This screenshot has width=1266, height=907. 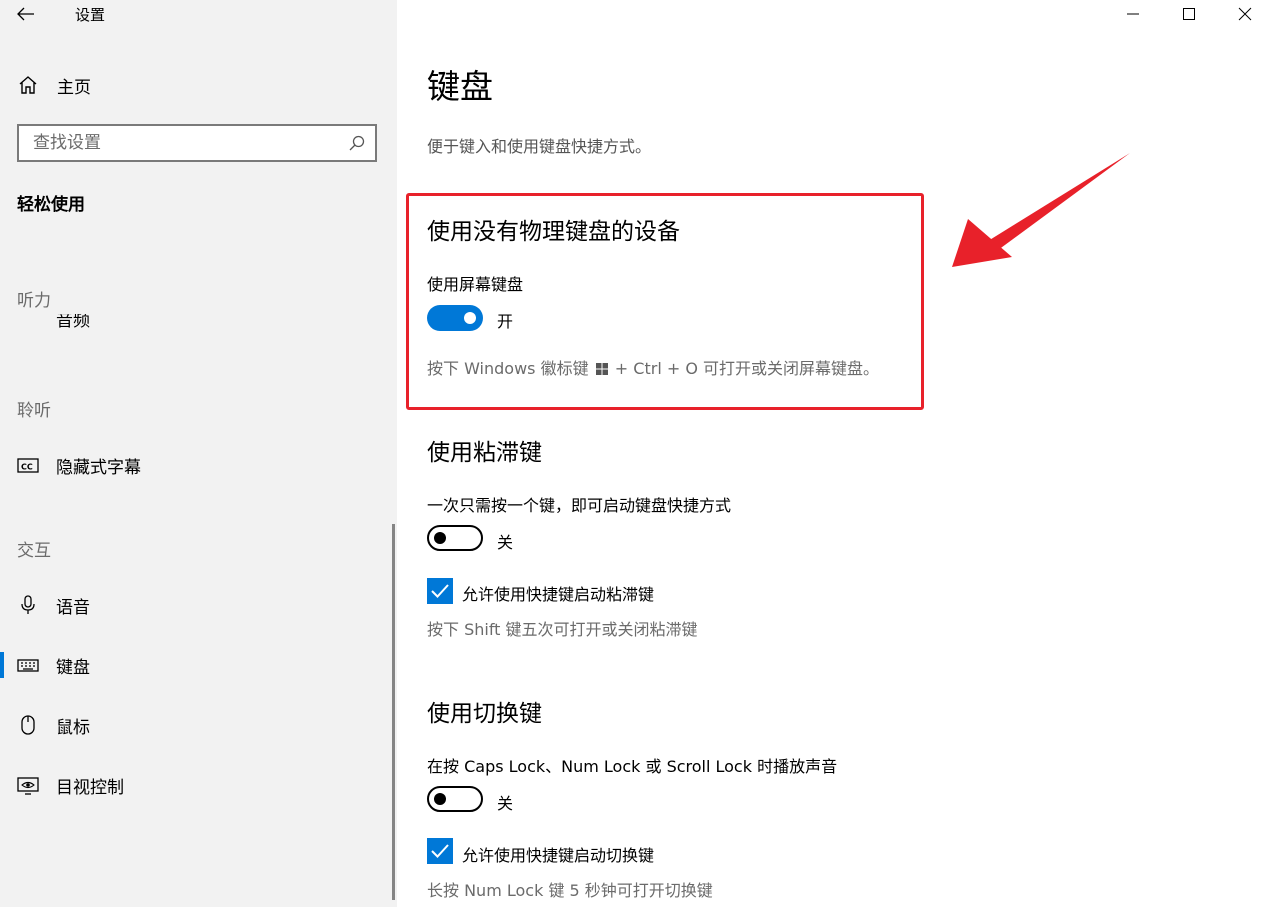 I want to click on svg-text: CC, so click(x=27, y=467).